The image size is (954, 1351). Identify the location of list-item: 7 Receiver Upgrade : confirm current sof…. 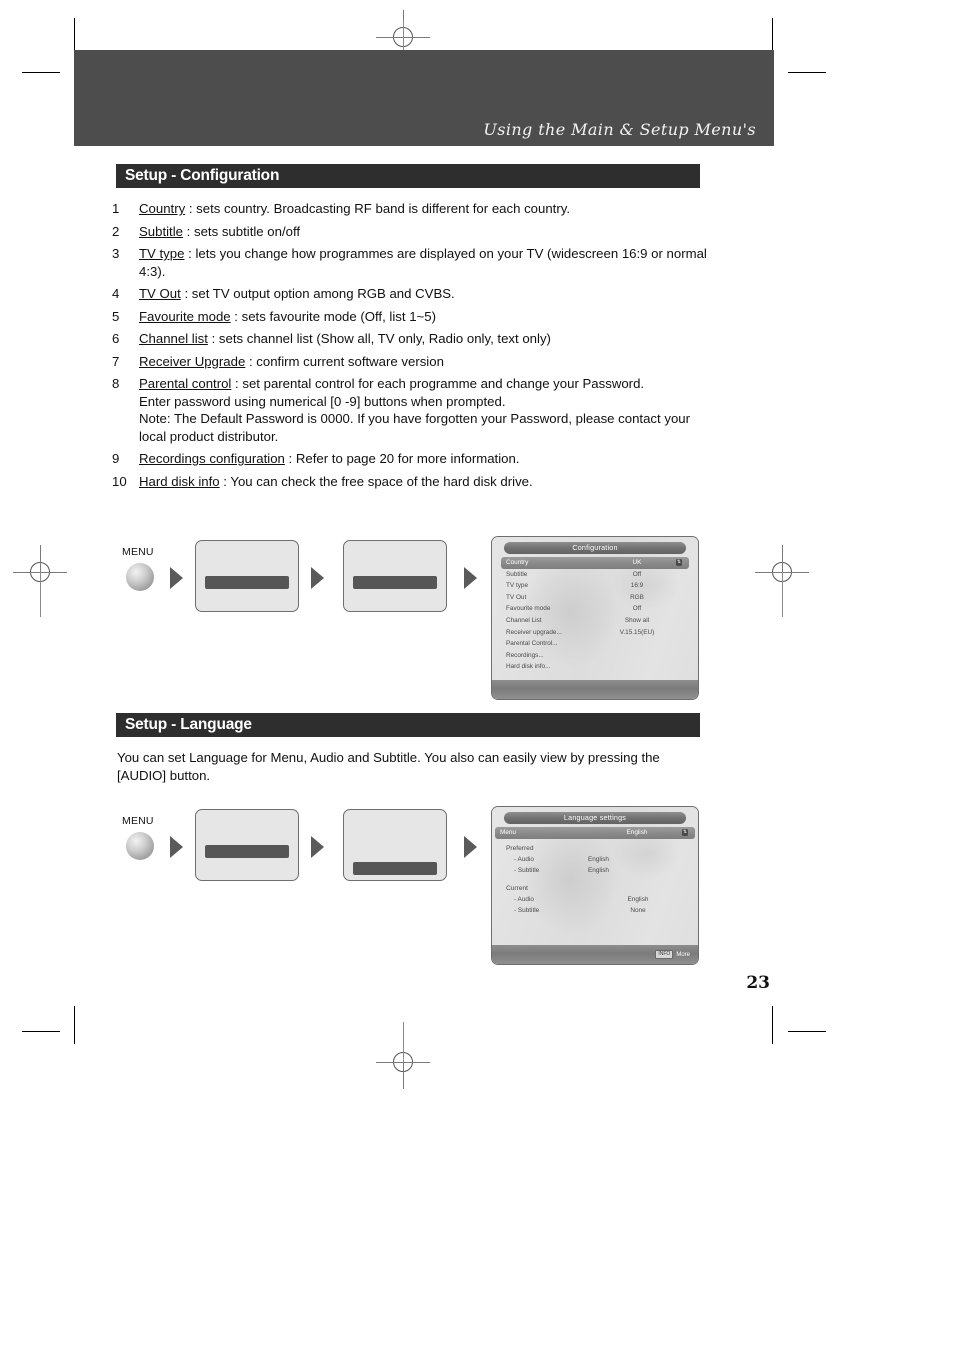
(412, 362).